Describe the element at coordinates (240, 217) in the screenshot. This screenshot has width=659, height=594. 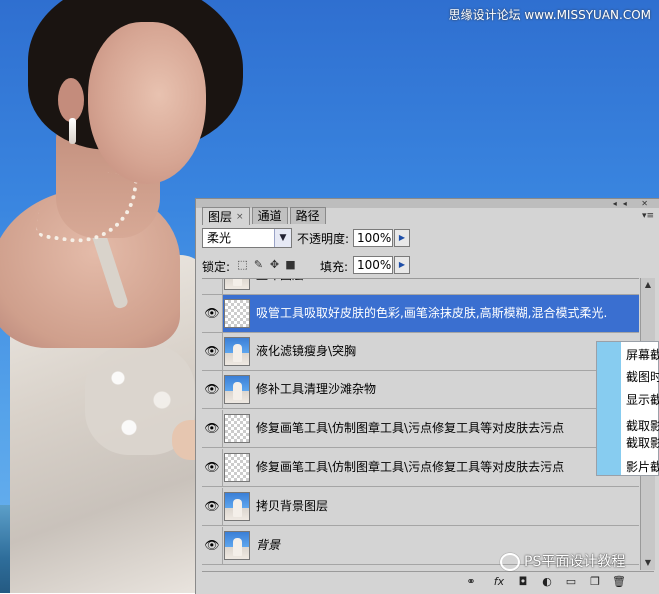
I see `close-icon: ×` at that location.